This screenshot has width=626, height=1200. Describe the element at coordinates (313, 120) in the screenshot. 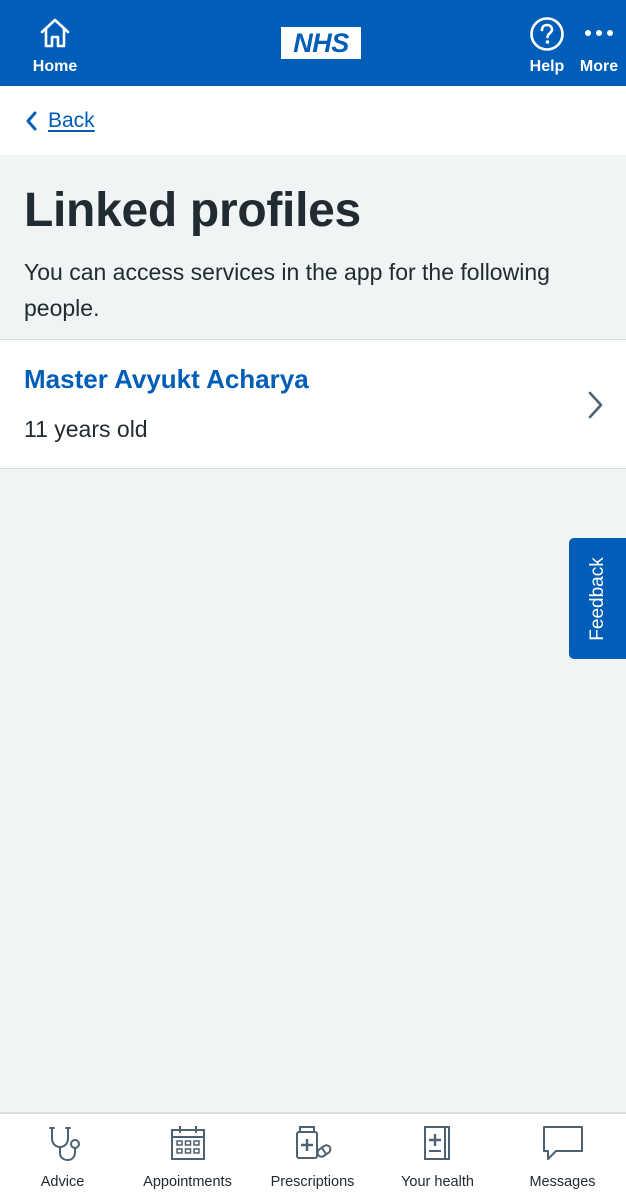

I see `back-bar: Back` at that location.